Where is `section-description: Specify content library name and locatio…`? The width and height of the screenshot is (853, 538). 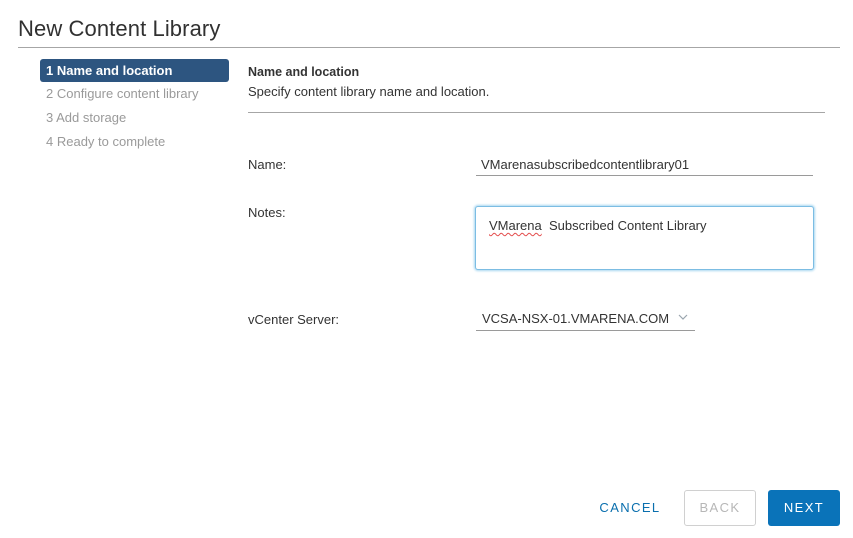 section-description: Specify content library name and locatio… is located at coordinates (369, 91).